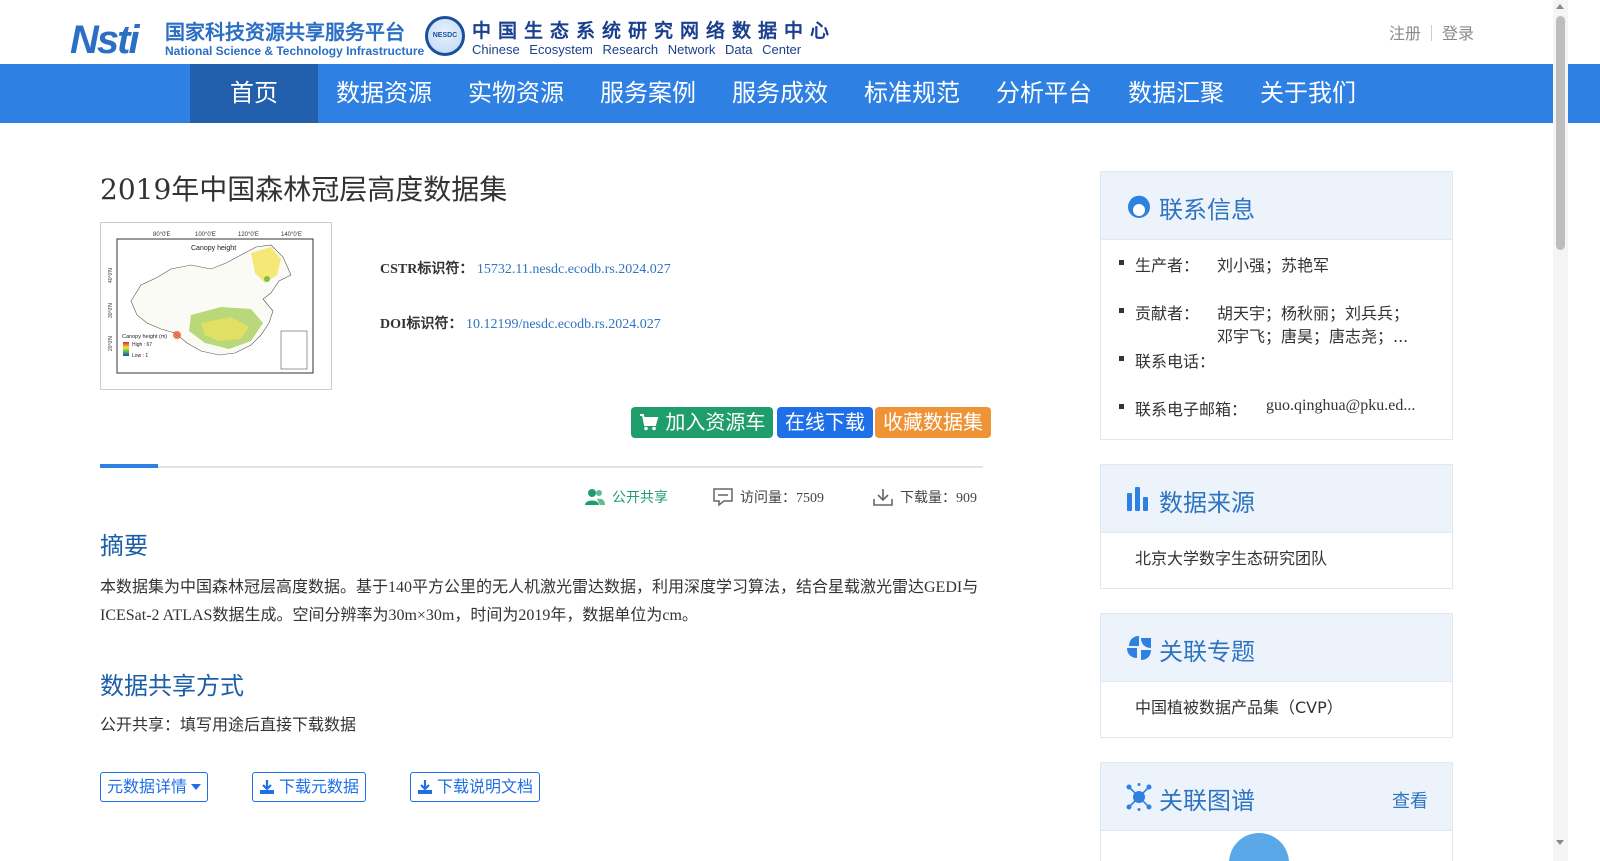  Describe the element at coordinates (147, 786) in the screenshot. I see `metadata-detail-label: 元数据详情` at that location.